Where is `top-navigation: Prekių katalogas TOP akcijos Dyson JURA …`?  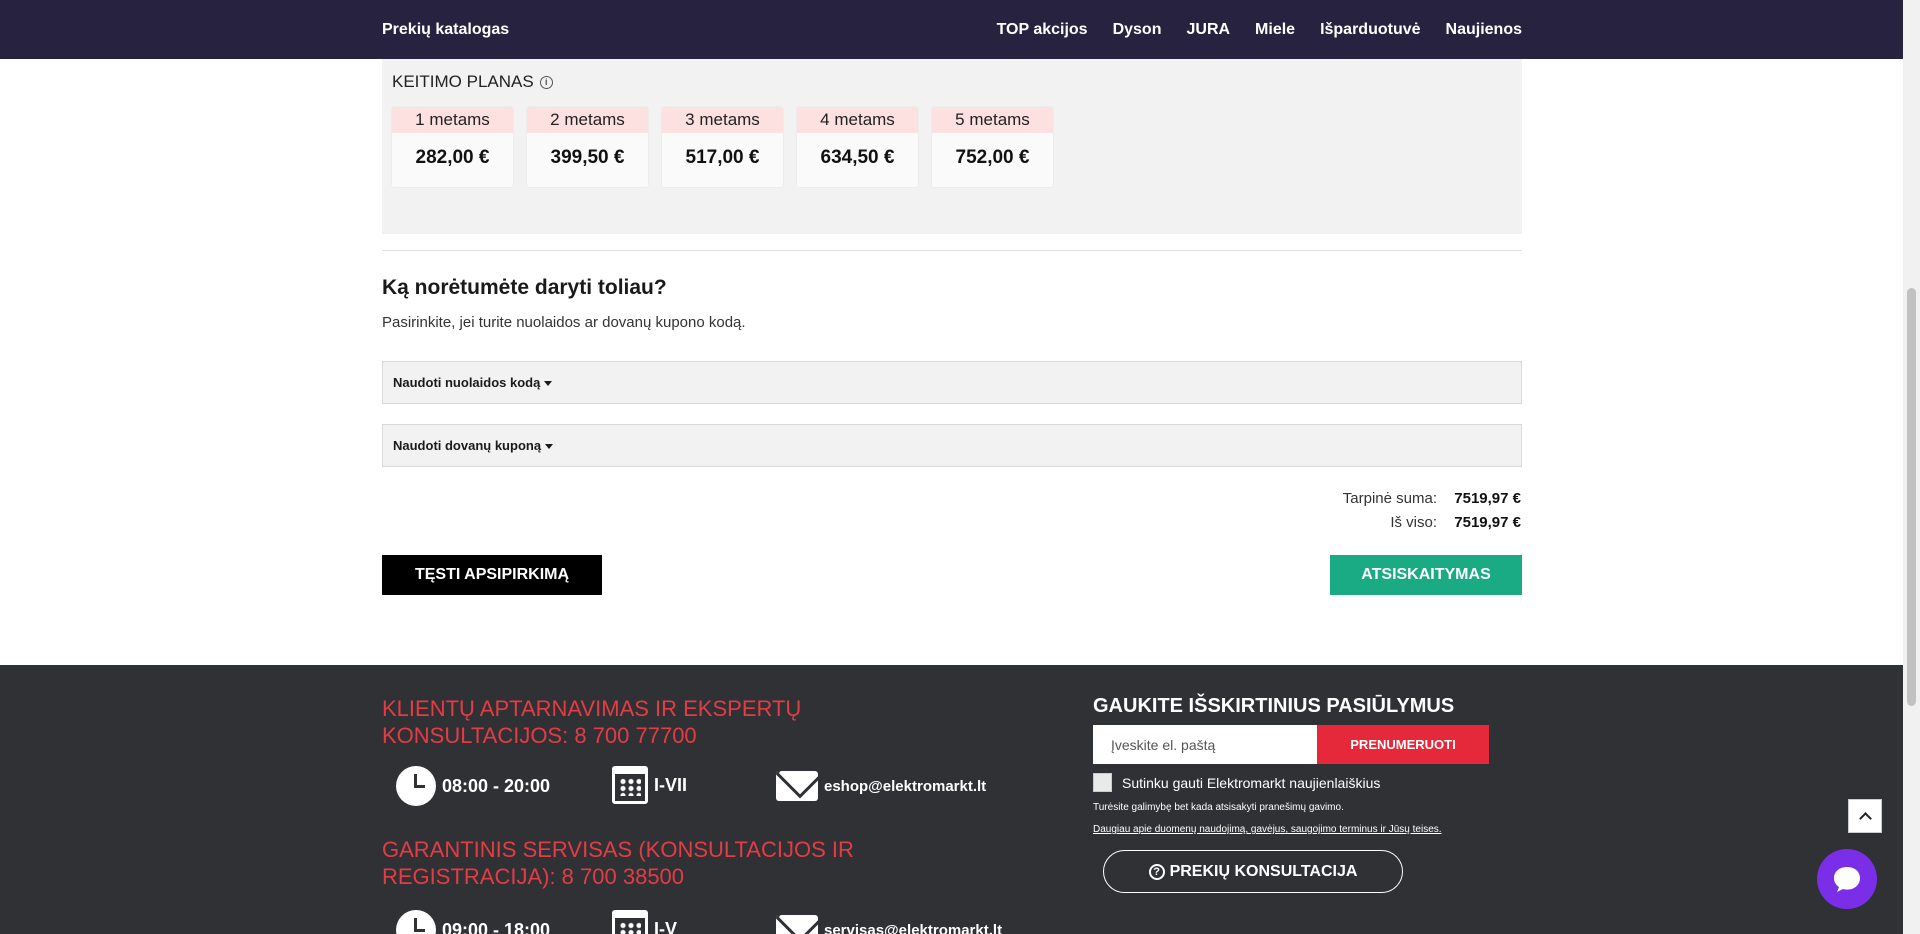
top-navigation: Prekių katalogas TOP akcijos Dyson JURA … is located at coordinates (951, 29).